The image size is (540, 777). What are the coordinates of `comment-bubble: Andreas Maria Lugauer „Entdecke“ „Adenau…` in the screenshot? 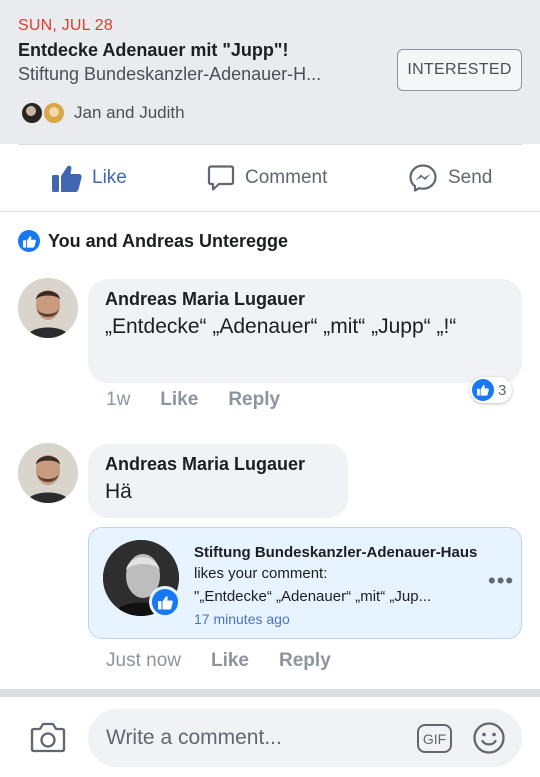 It's located at (305, 331).